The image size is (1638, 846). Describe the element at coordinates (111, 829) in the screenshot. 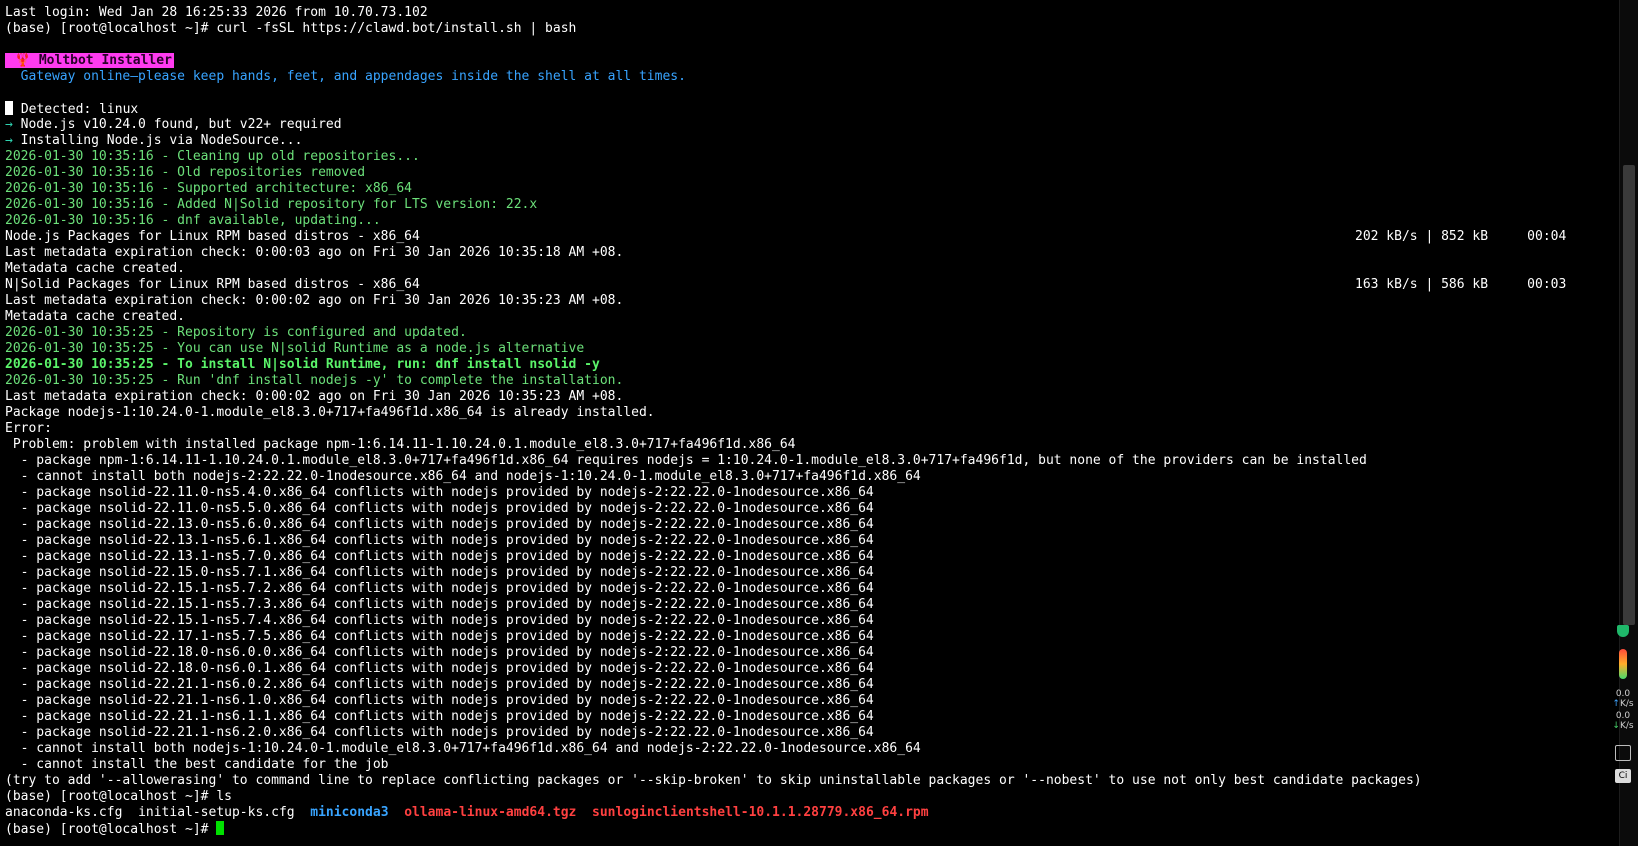

I see `shell-prompt: (base) [root@localhost ~]#` at that location.